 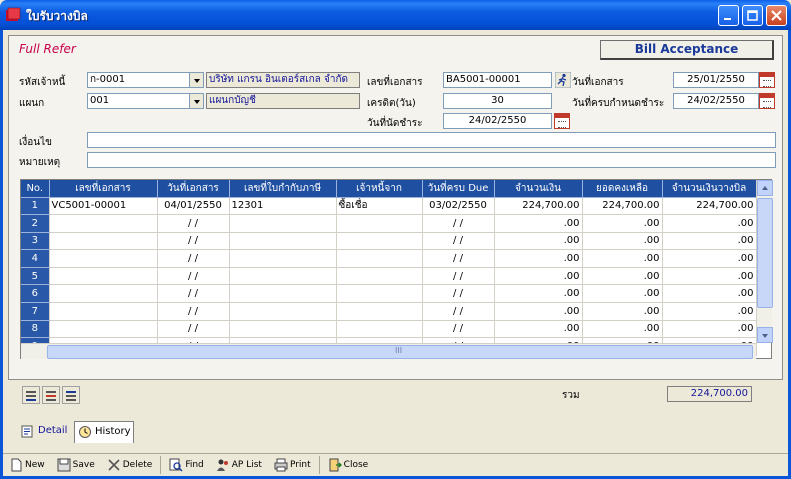 I want to click on row-number: 8, so click(x=35, y=329).